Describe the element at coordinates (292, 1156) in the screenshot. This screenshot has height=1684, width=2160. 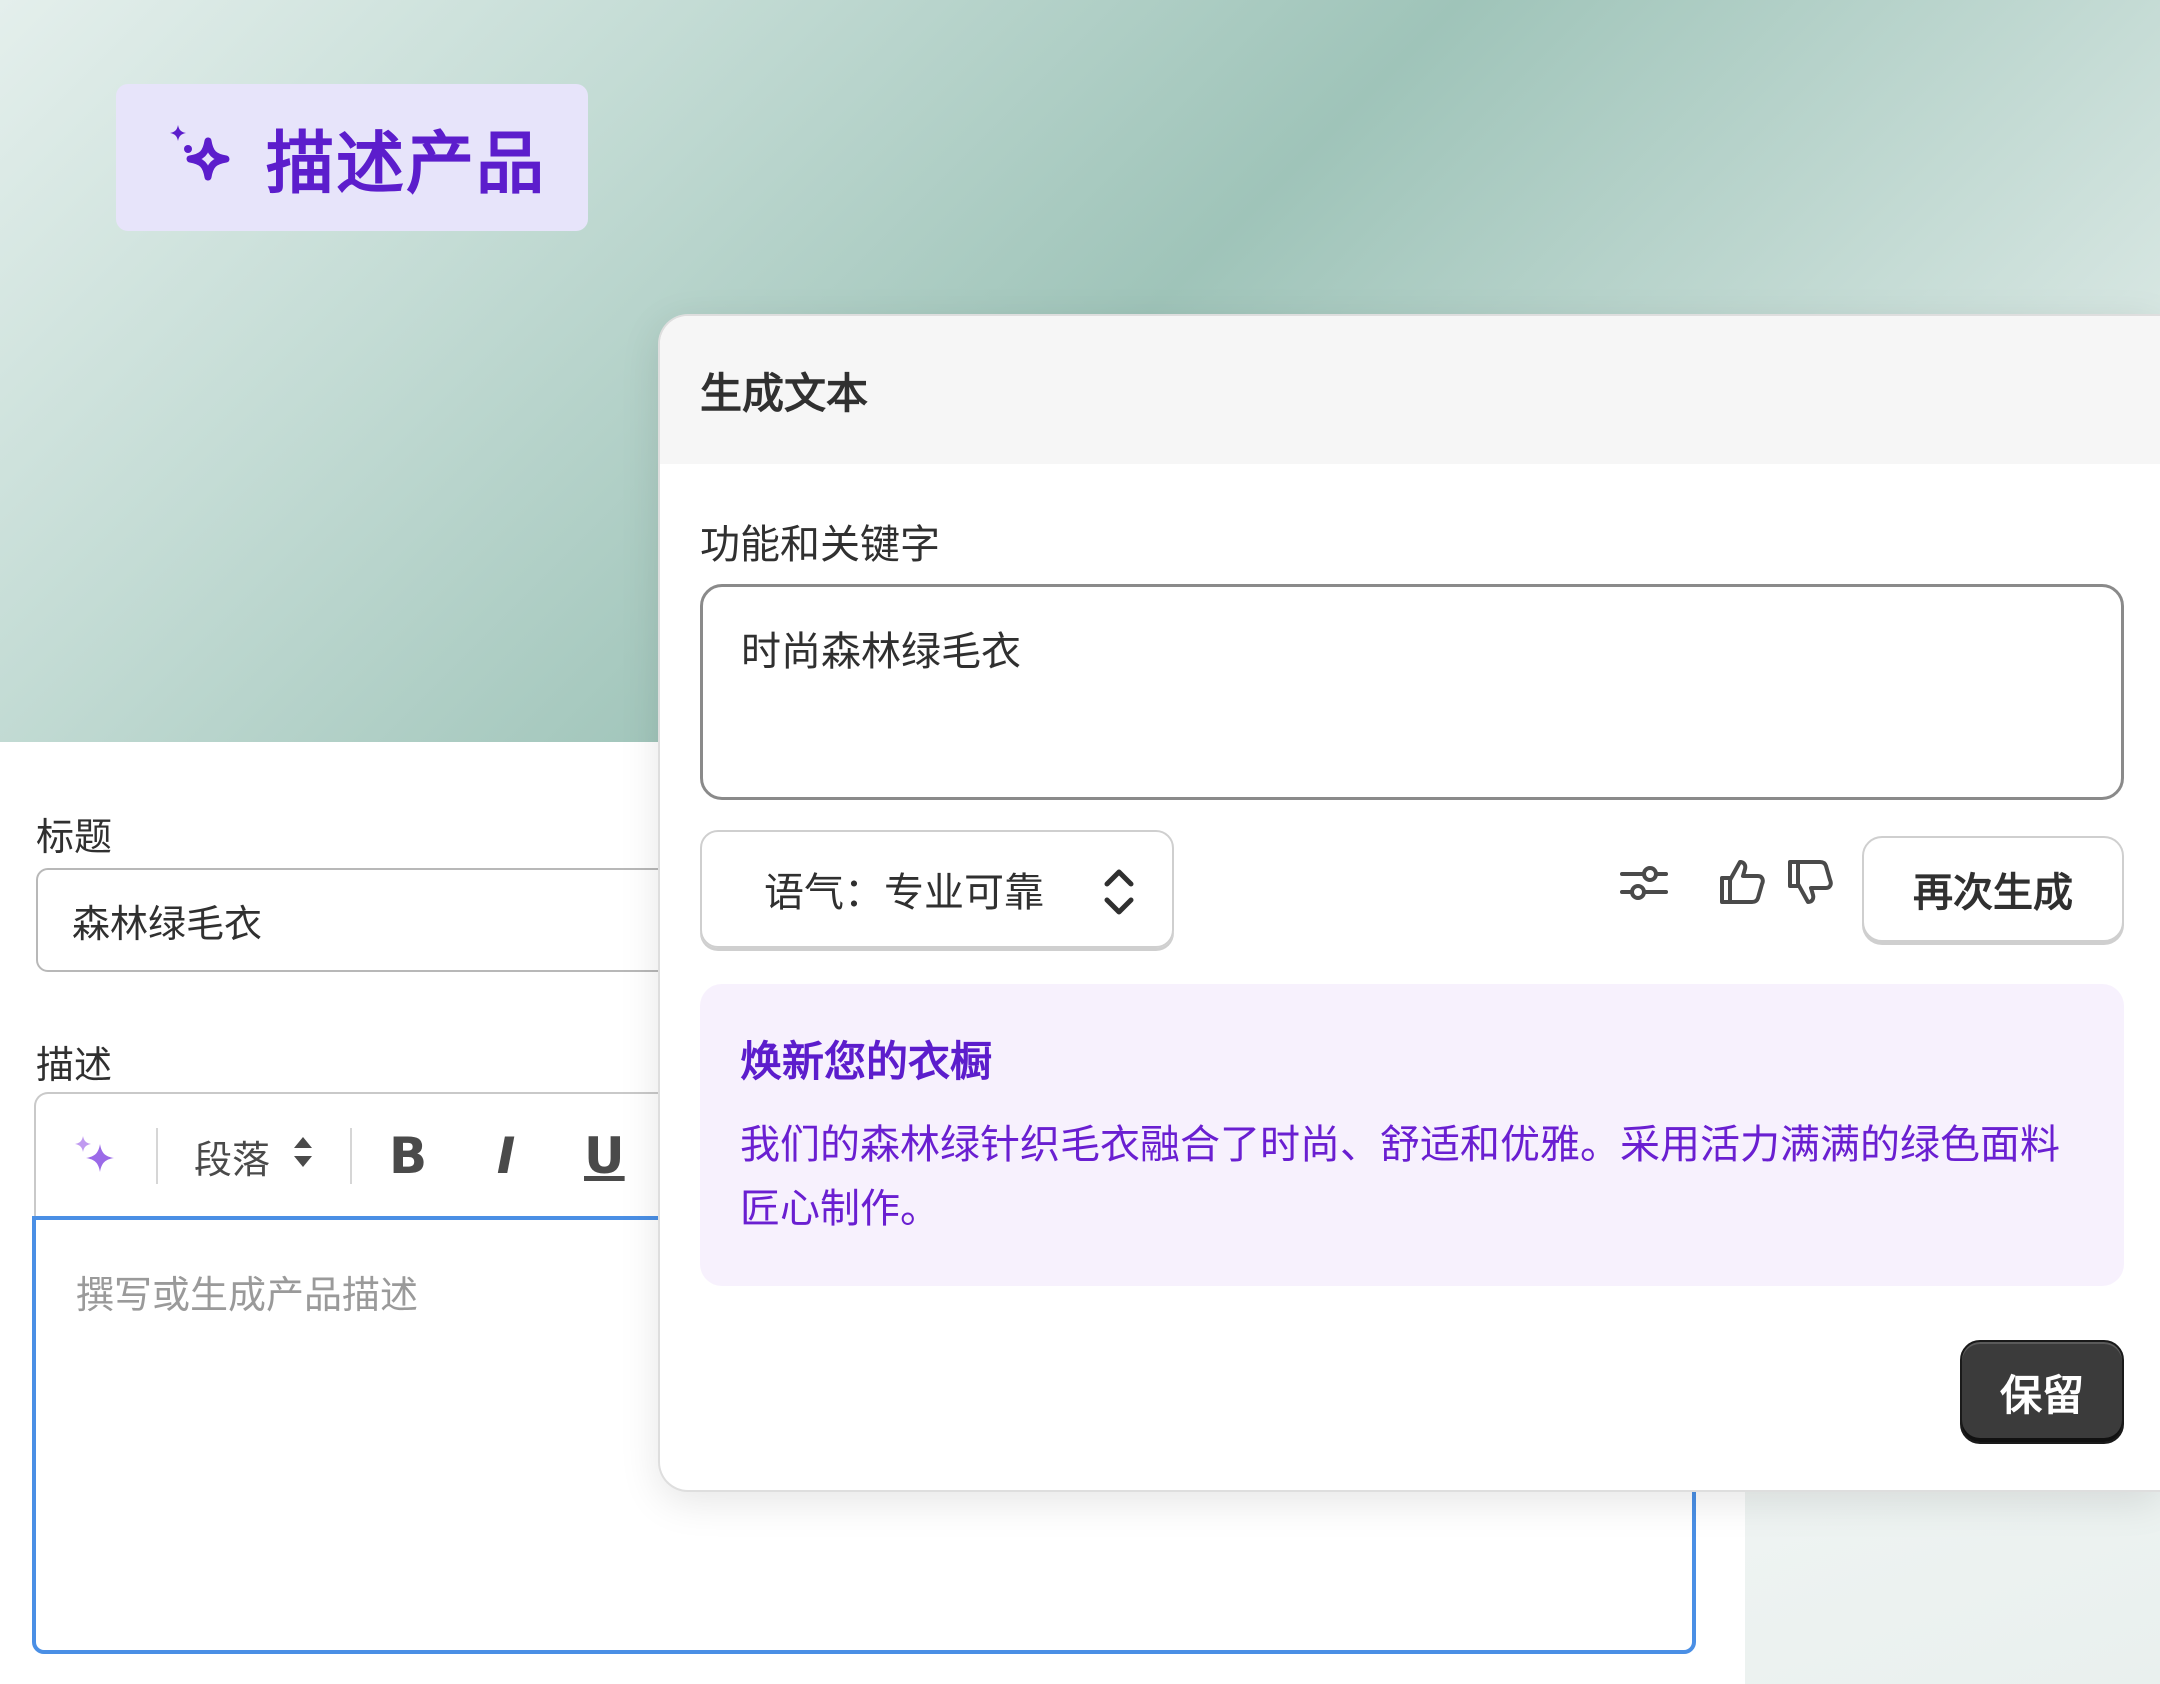
I see `updown-icon` at that location.